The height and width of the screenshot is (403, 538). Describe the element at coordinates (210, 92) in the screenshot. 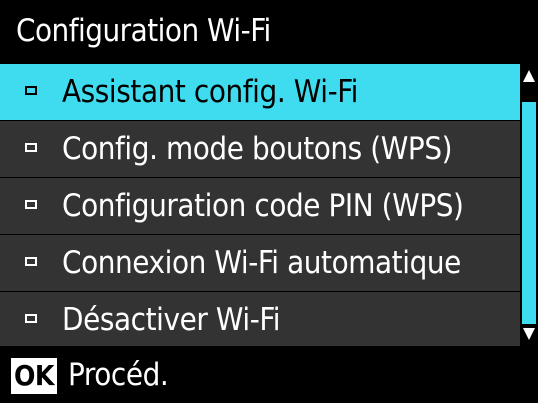

I see `menu-item-label: Assistant config. Wi-Fi` at that location.